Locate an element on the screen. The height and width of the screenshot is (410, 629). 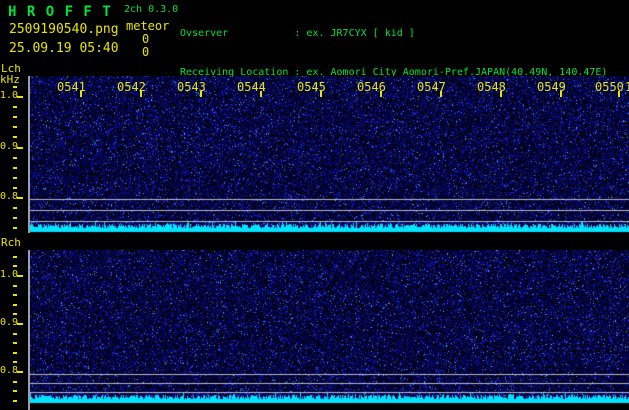
panel-label-rch: Rch is located at coordinates (11, 242).